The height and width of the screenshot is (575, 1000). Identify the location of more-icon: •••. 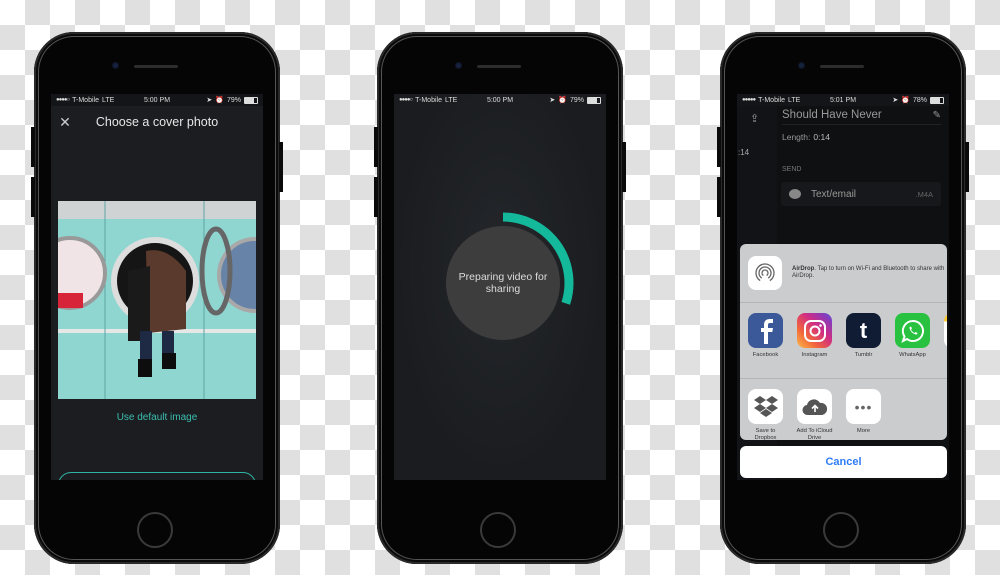
(863, 406).